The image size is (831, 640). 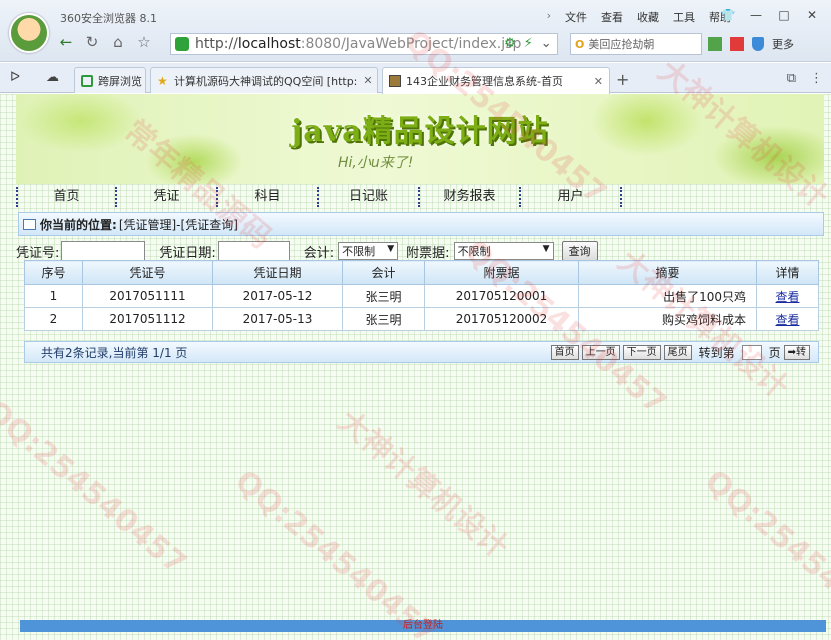 What do you see at coordinates (546, 249) in the screenshot?
I see `chevron-down-icon: ▼` at bounding box center [546, 249].